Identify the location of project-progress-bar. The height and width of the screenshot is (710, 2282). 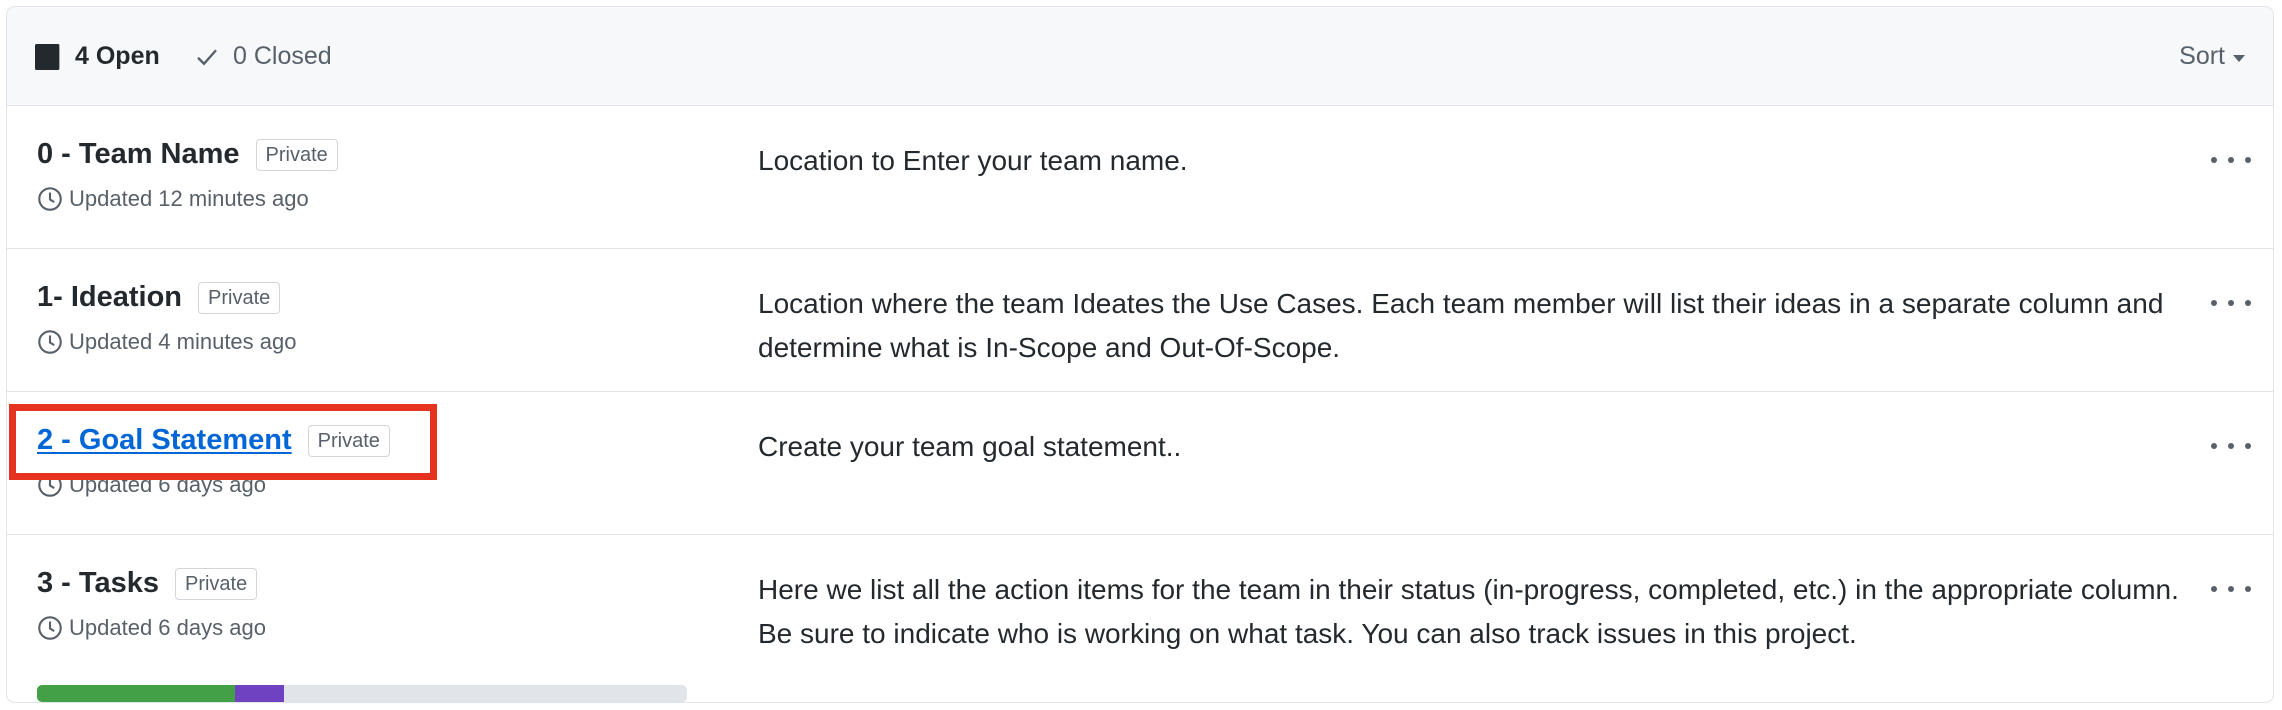
(362, 693).